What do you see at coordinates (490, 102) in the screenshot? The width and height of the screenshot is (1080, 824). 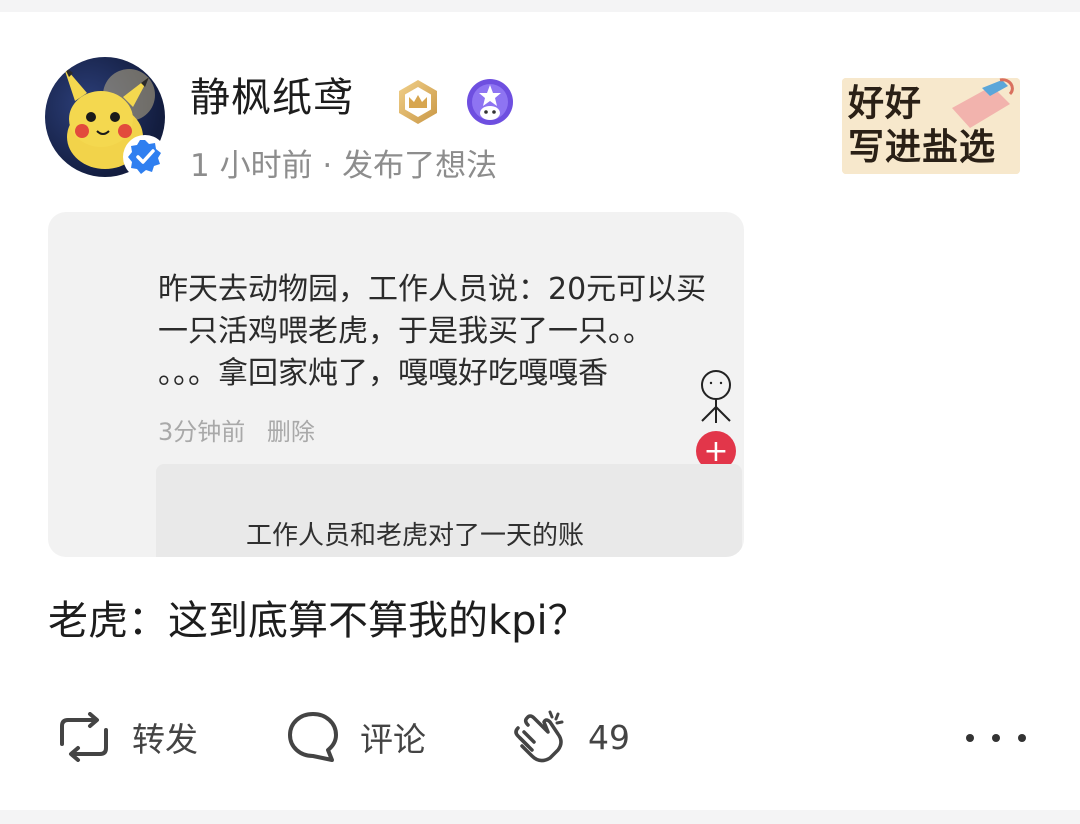 I see `star-badge-icon` at bounding box center [490, 102].